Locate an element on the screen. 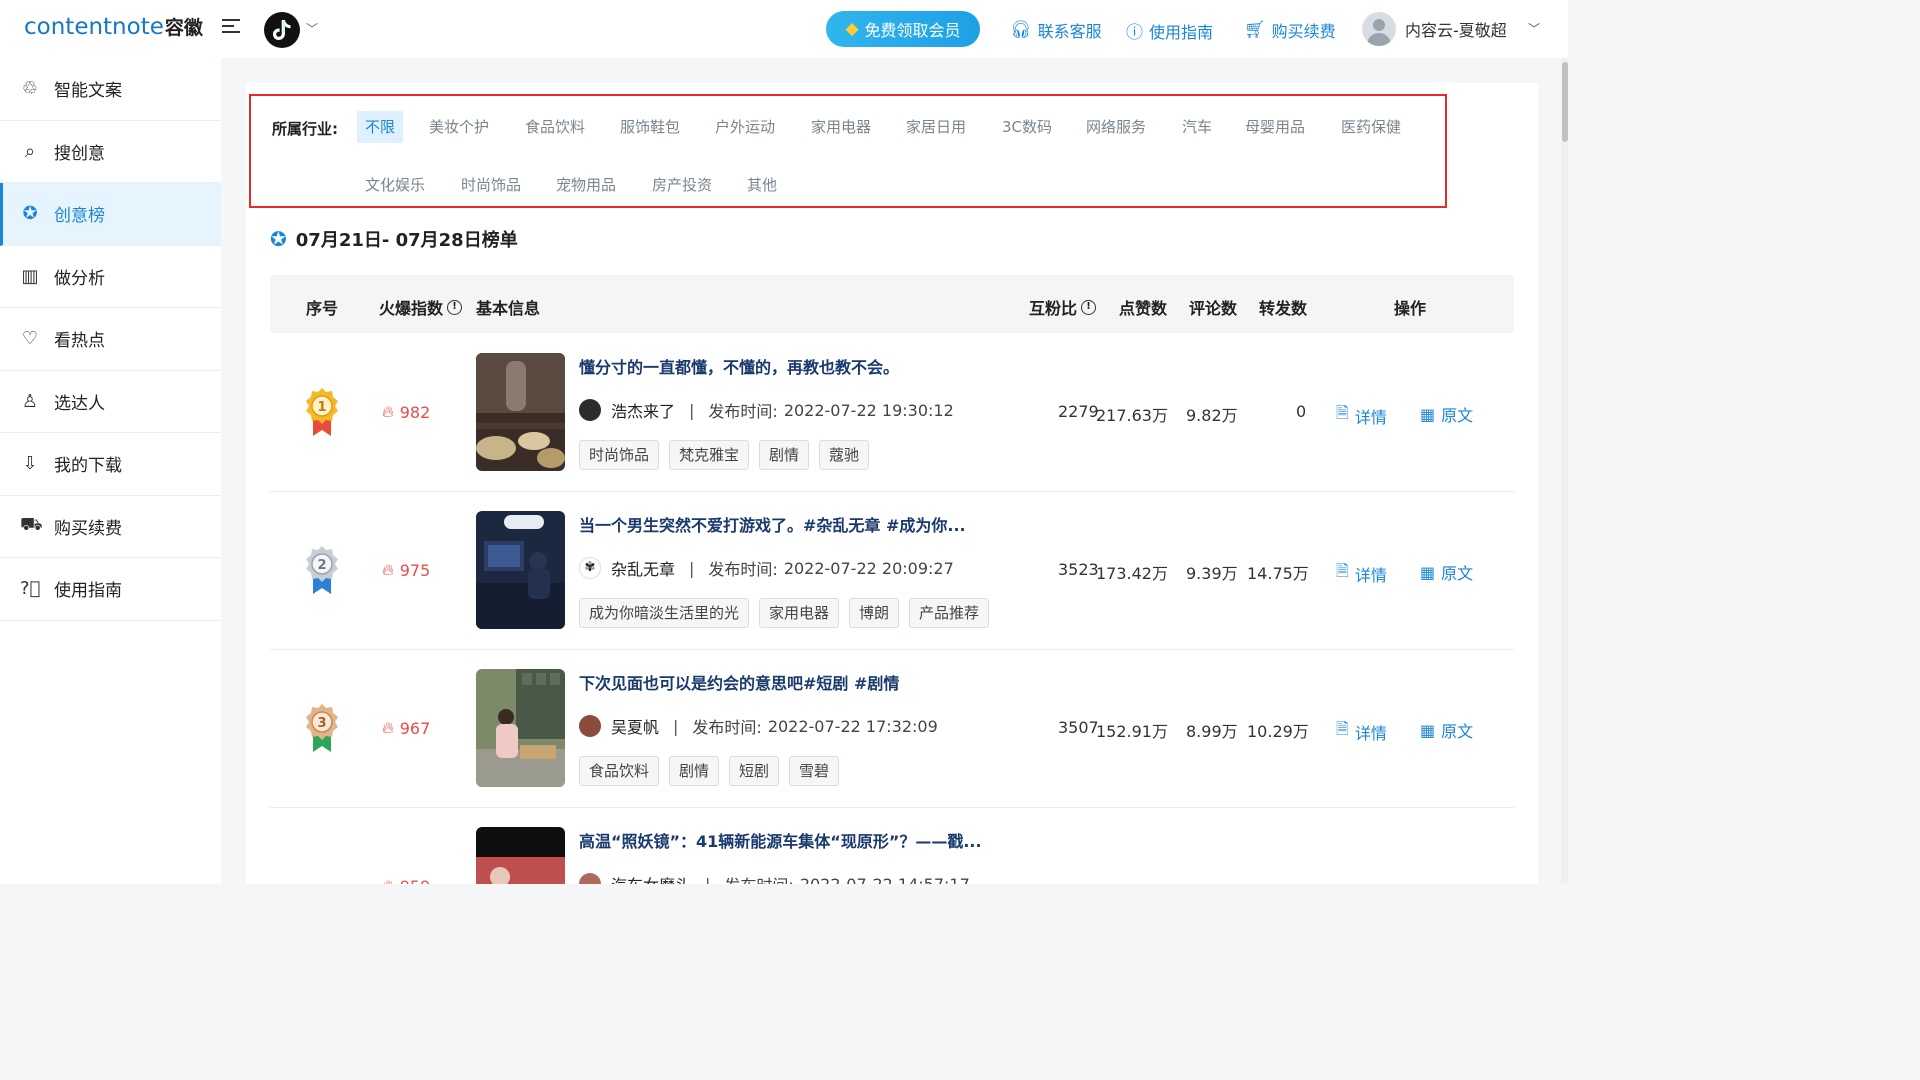  industry-chip: 家用电器 is located at coordinates (841, 127).